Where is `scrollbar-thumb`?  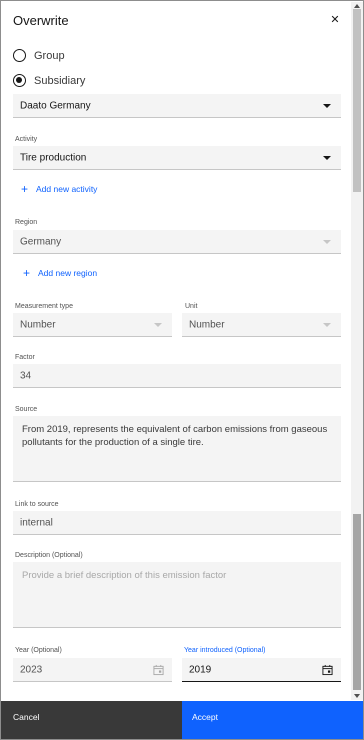
scrollbar-thumb is located at coordinates (357, 100).